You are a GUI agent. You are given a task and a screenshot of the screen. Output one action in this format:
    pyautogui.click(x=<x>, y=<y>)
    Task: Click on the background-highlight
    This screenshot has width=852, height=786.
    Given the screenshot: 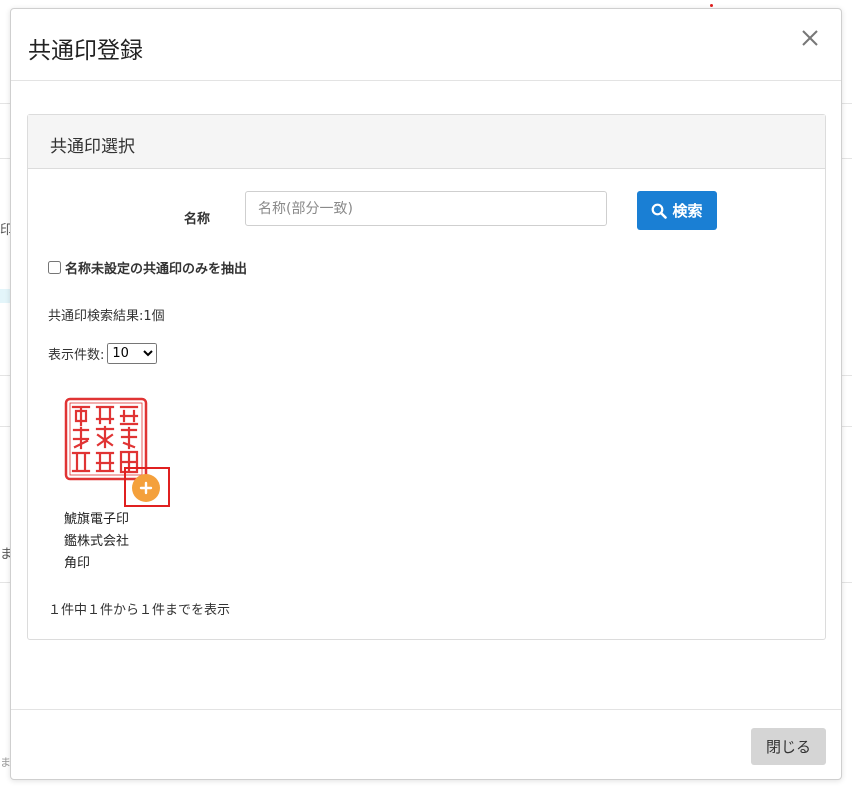 What is the action you would take?
    pyautogui.click(x=5, y=296)
    